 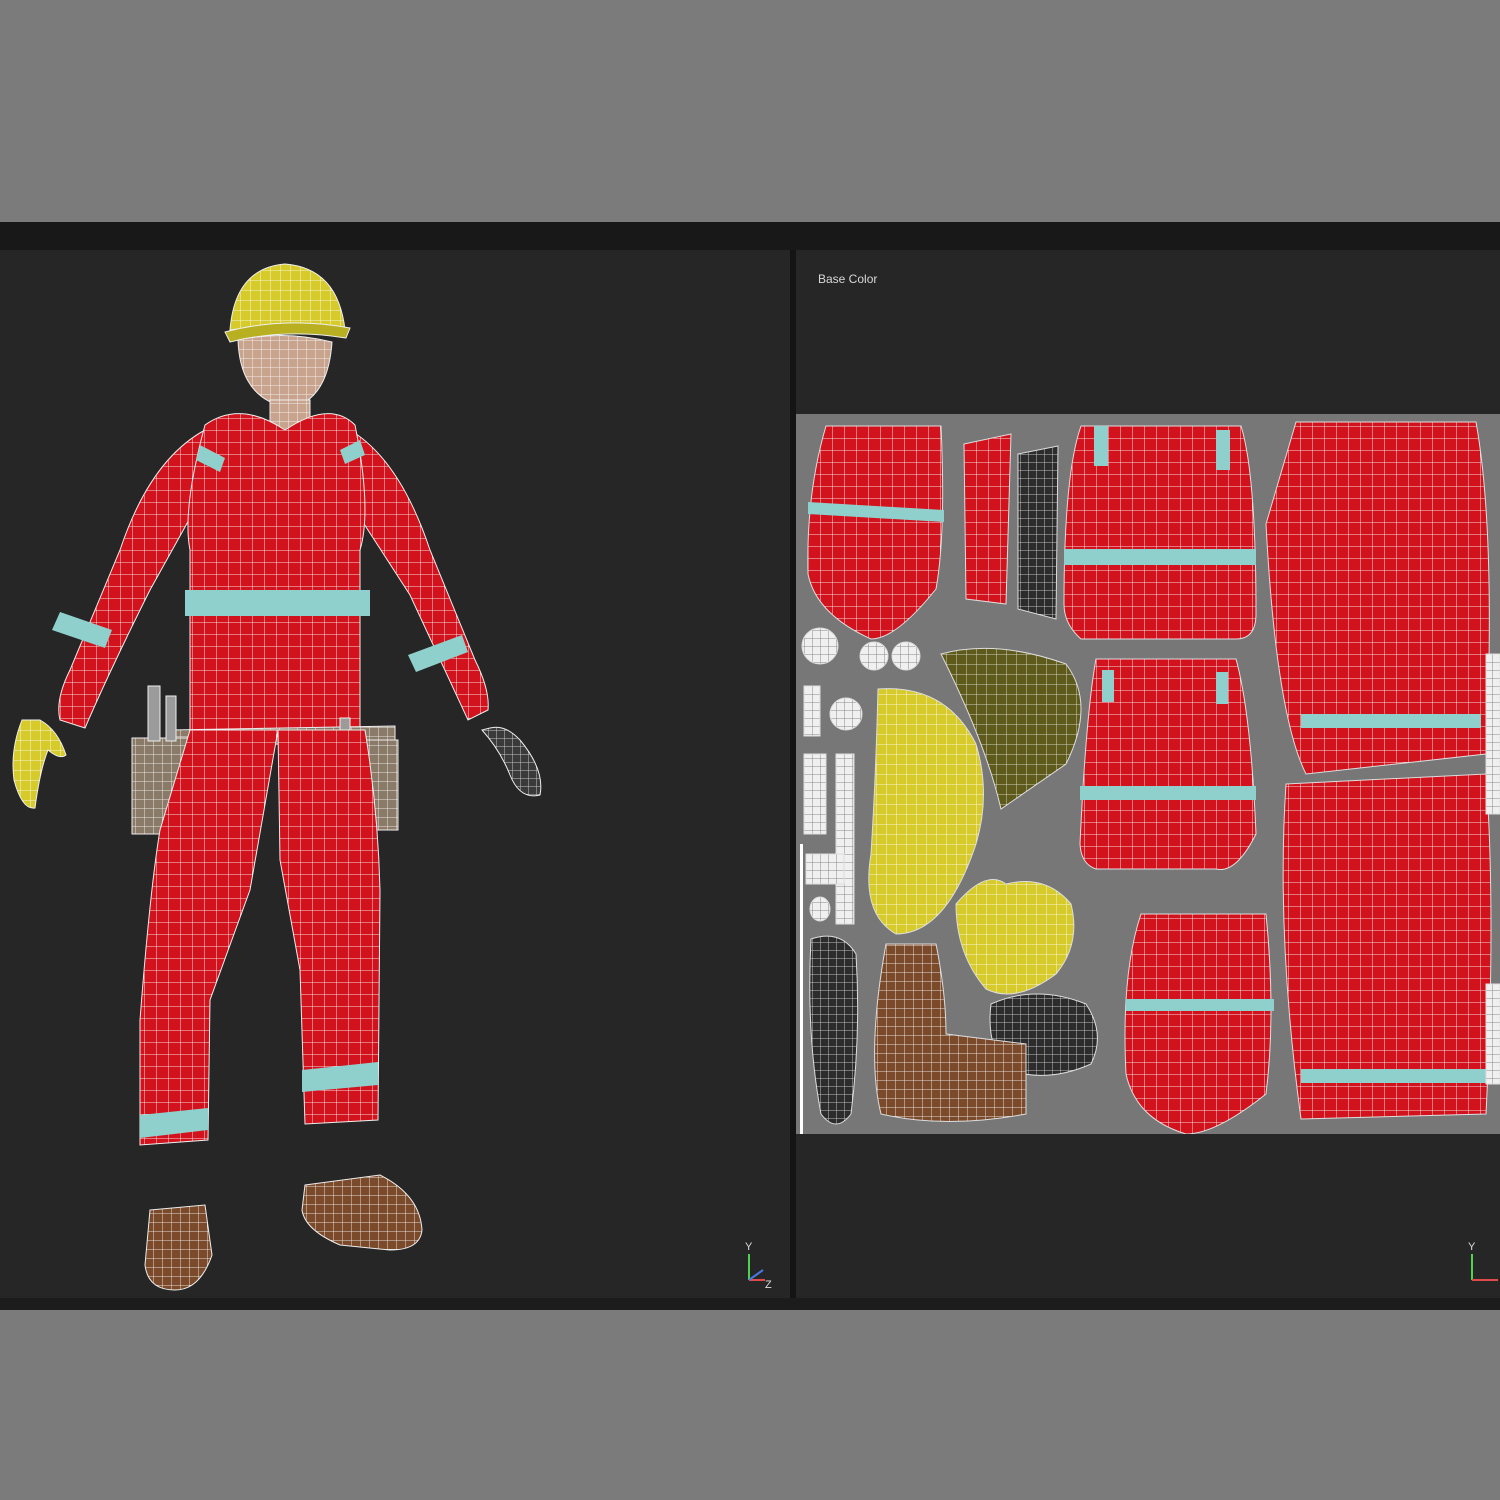 What do you see at coordinates (39, 764) in the screenshot?
I see `left-glove` at bounding box center [39, 764].